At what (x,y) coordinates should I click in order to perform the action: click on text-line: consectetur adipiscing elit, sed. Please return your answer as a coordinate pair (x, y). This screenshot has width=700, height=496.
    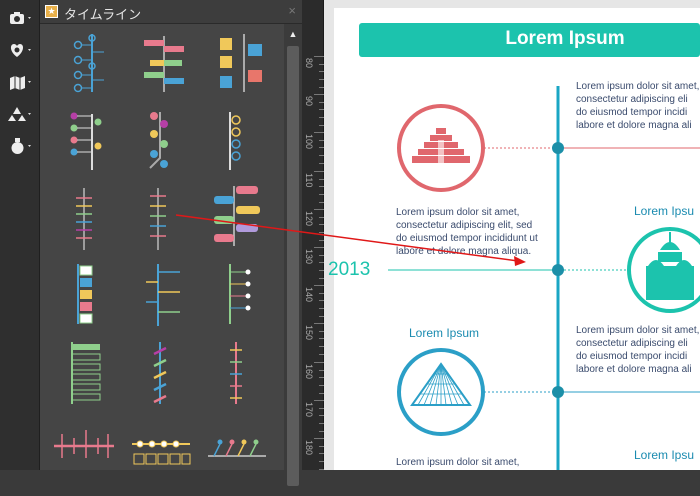
    Looking at the image, I should click on (464, 225).